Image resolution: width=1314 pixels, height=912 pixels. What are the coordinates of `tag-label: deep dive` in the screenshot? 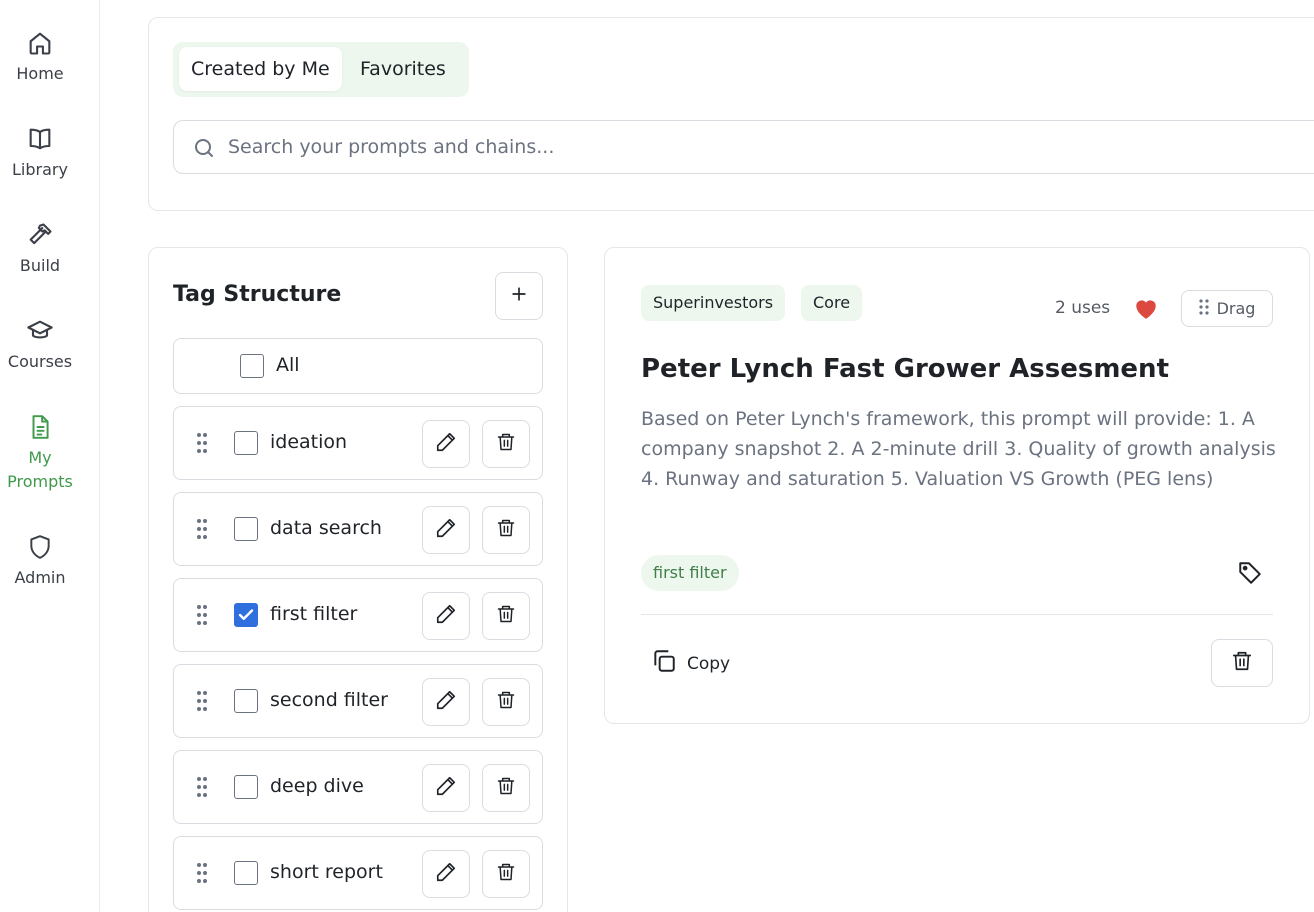 It's located at (317, 786).